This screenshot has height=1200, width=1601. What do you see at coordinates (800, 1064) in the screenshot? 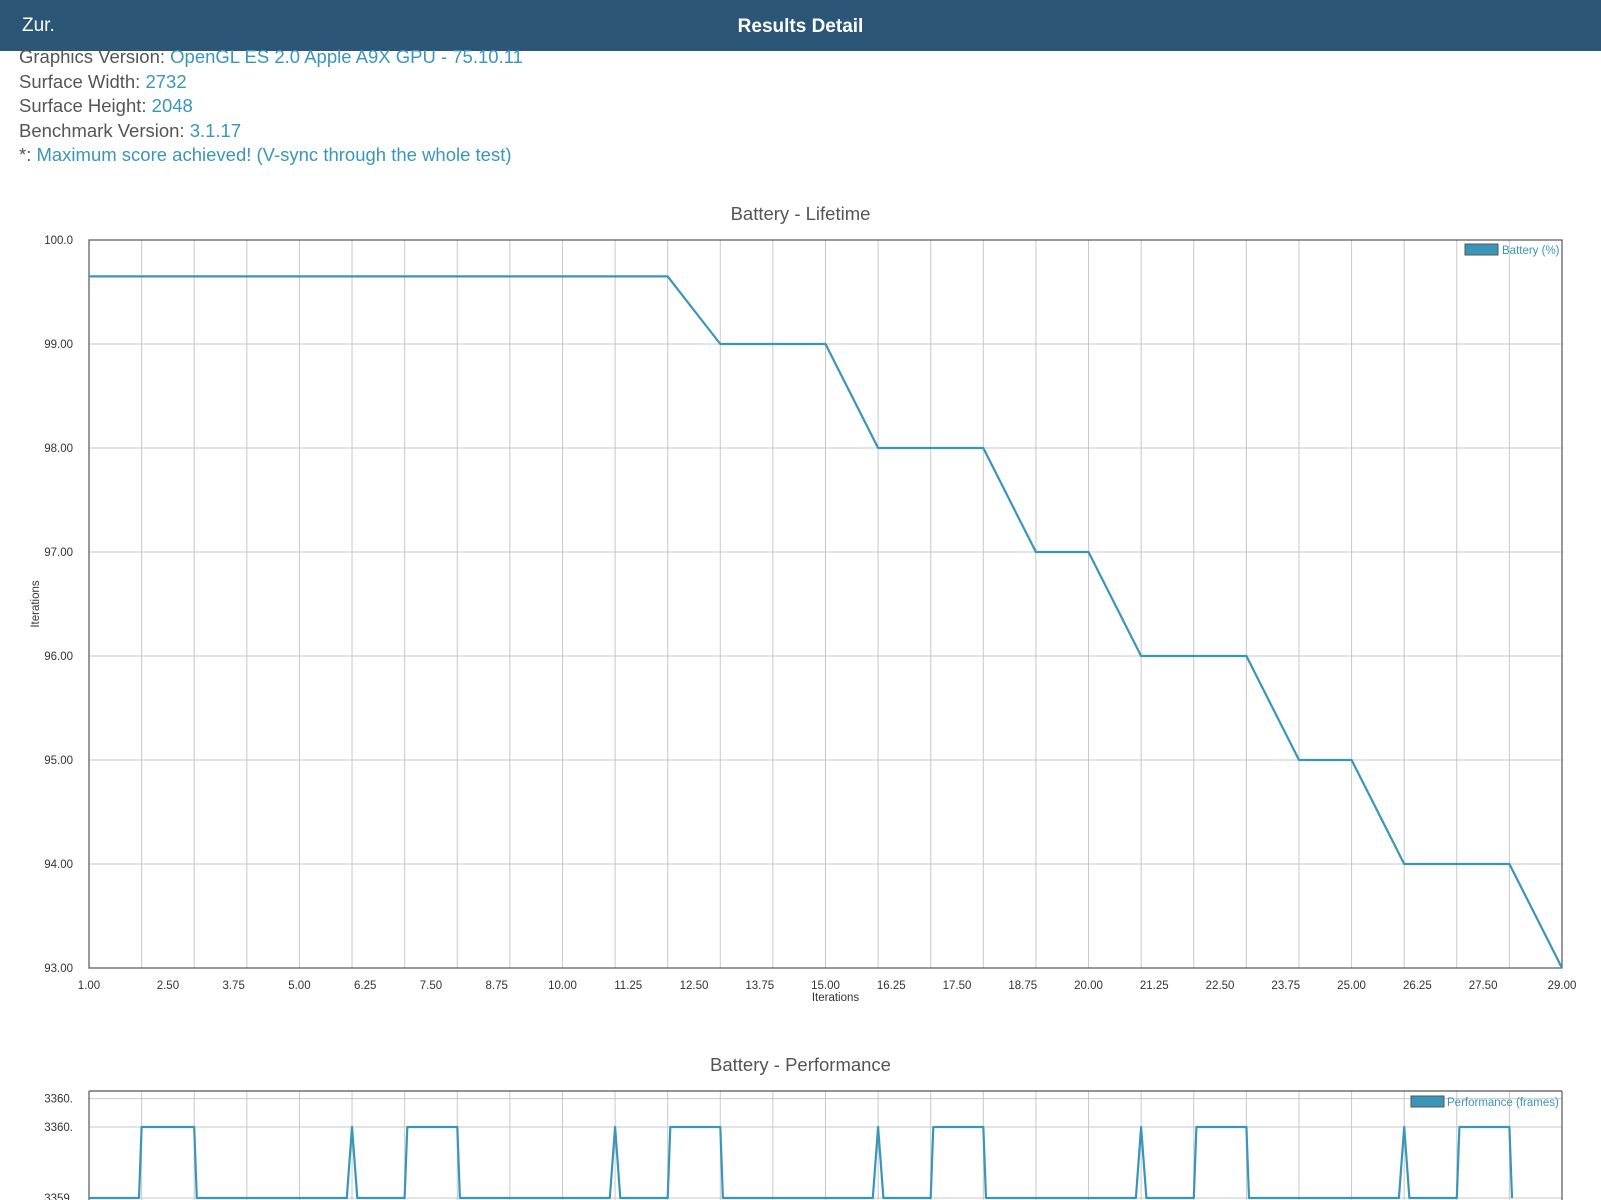
I see `performance-chart-title: Battery - Performance` at bounding box center [800, 1064].